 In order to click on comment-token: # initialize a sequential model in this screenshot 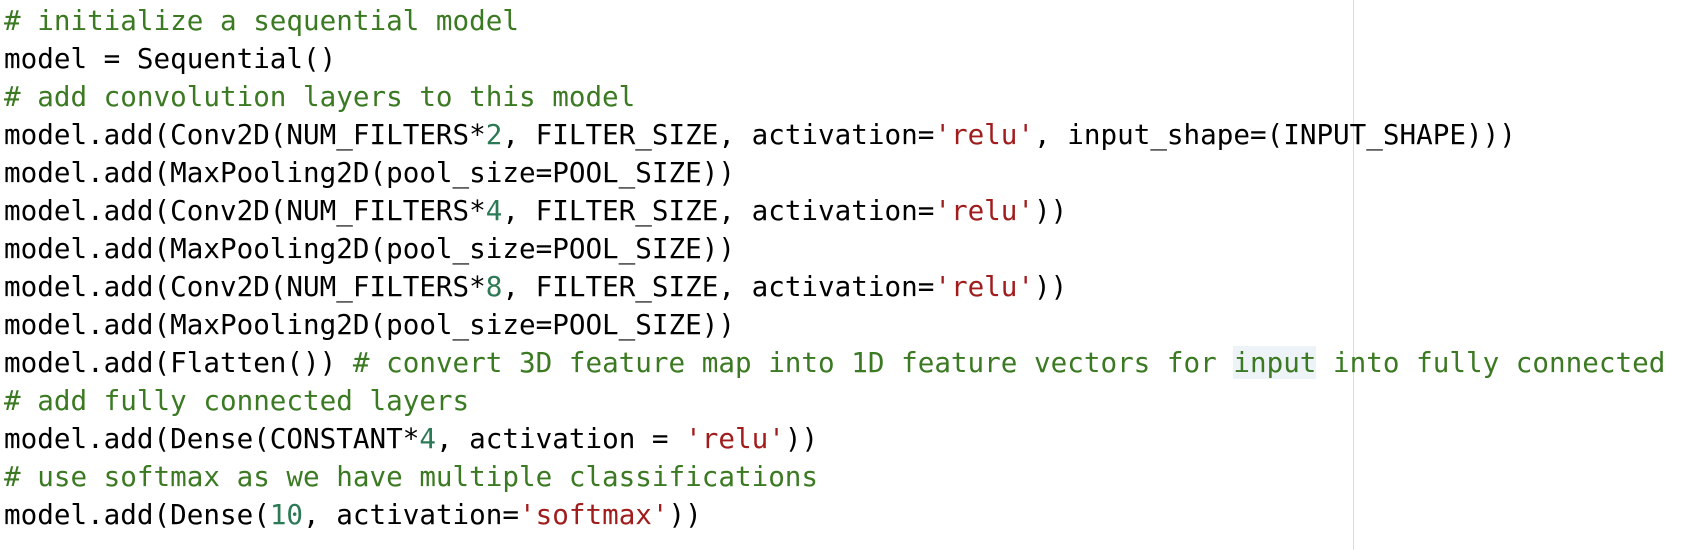, I will do `click(261, 20)`.